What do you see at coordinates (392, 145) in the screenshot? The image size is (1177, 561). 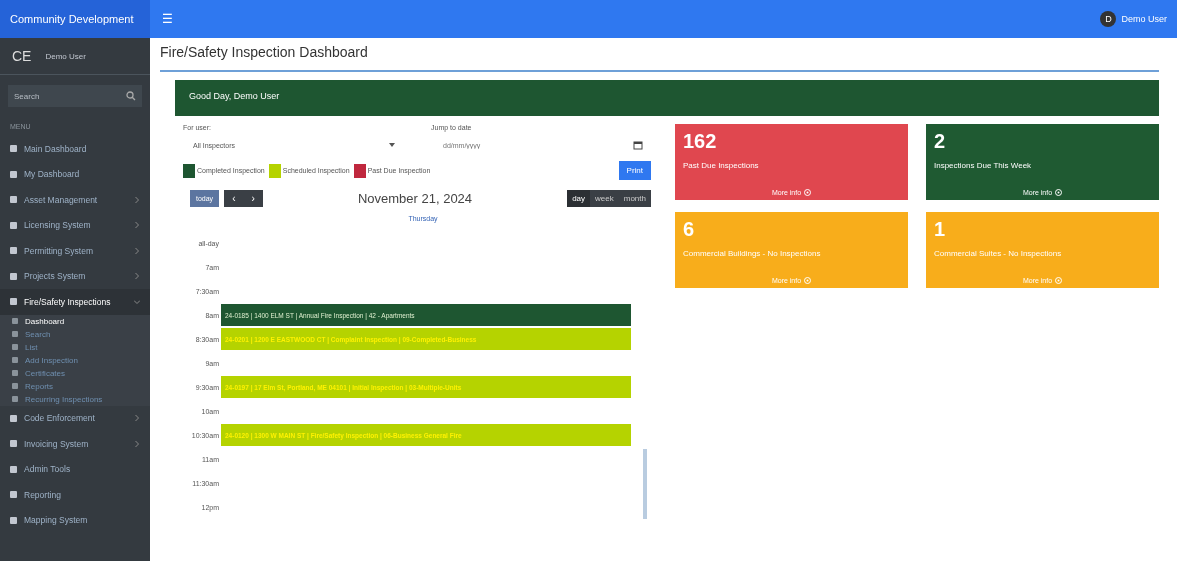 I see `caret-icon` at bounding box center [392, 145].